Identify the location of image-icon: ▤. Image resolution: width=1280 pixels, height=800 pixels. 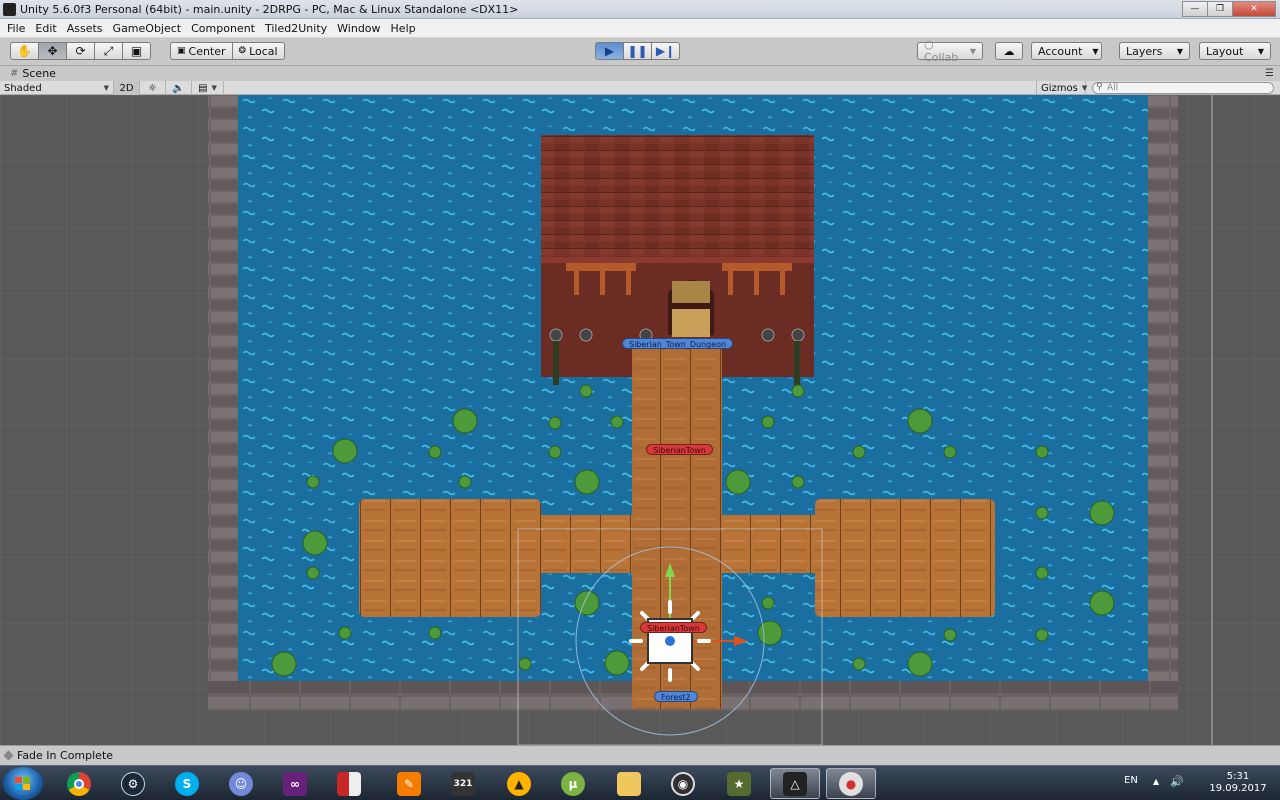
(203, 88).